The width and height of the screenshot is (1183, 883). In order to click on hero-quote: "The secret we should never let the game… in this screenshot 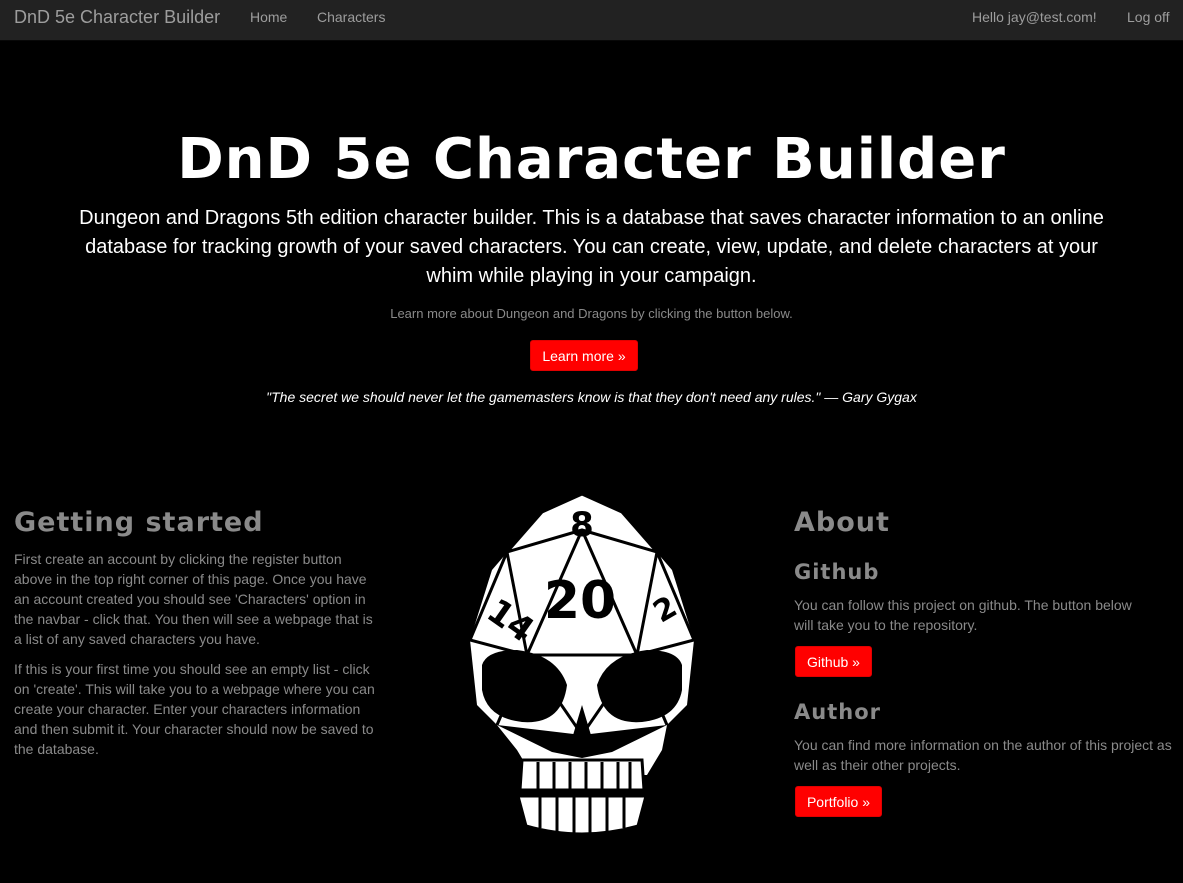, I will do `click(591, 397)`.